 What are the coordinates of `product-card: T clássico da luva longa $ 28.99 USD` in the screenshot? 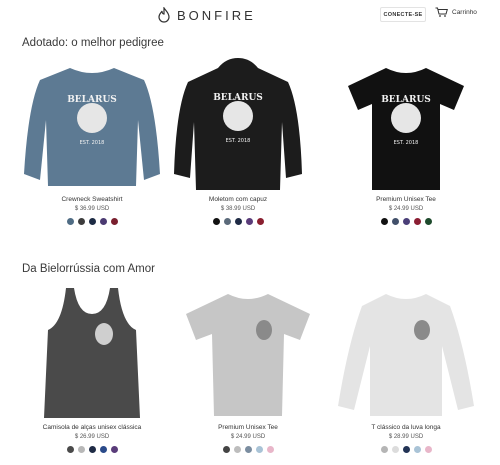 It's located at (406, 368).